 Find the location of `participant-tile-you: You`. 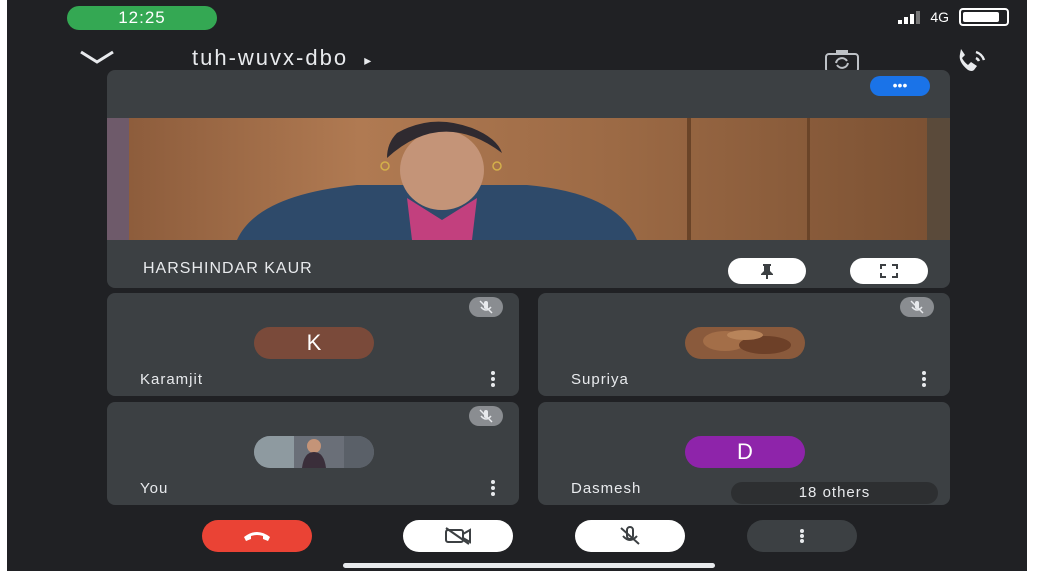

participant-tile-you: You is located at coordinates (313, 453).